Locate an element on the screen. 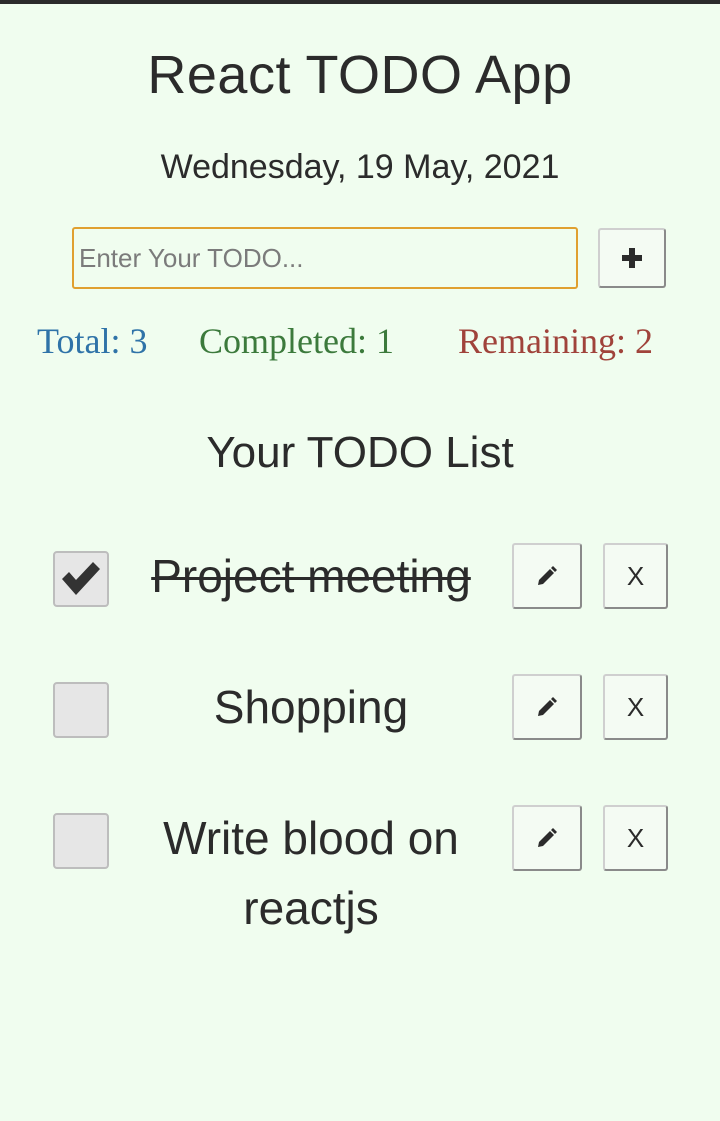 This screenshot has width=720, height=1121. current-date: Wednesday, 19 May, 2021 is located at coordinates (360, 167).